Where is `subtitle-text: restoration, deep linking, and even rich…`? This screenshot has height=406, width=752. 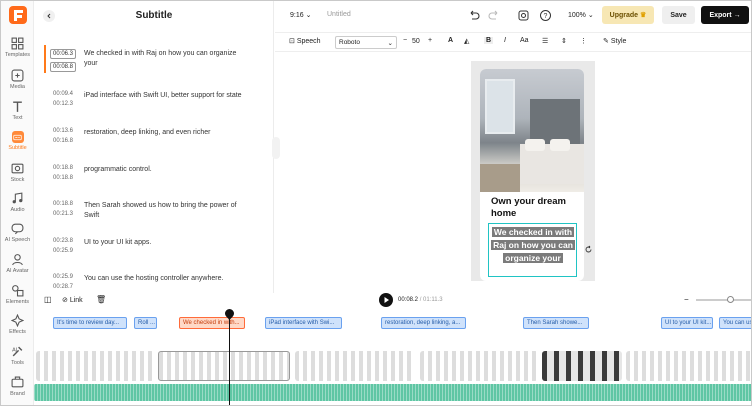
subtitle-text: restoration, deep linking, and even rich… is located at coordinates (164, 133).